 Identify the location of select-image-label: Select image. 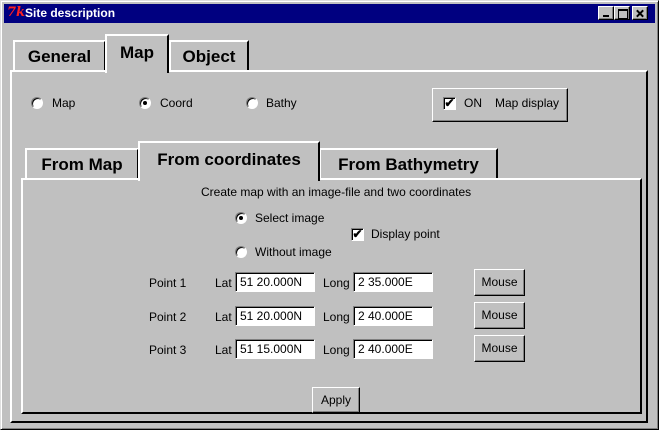
(290, 218).